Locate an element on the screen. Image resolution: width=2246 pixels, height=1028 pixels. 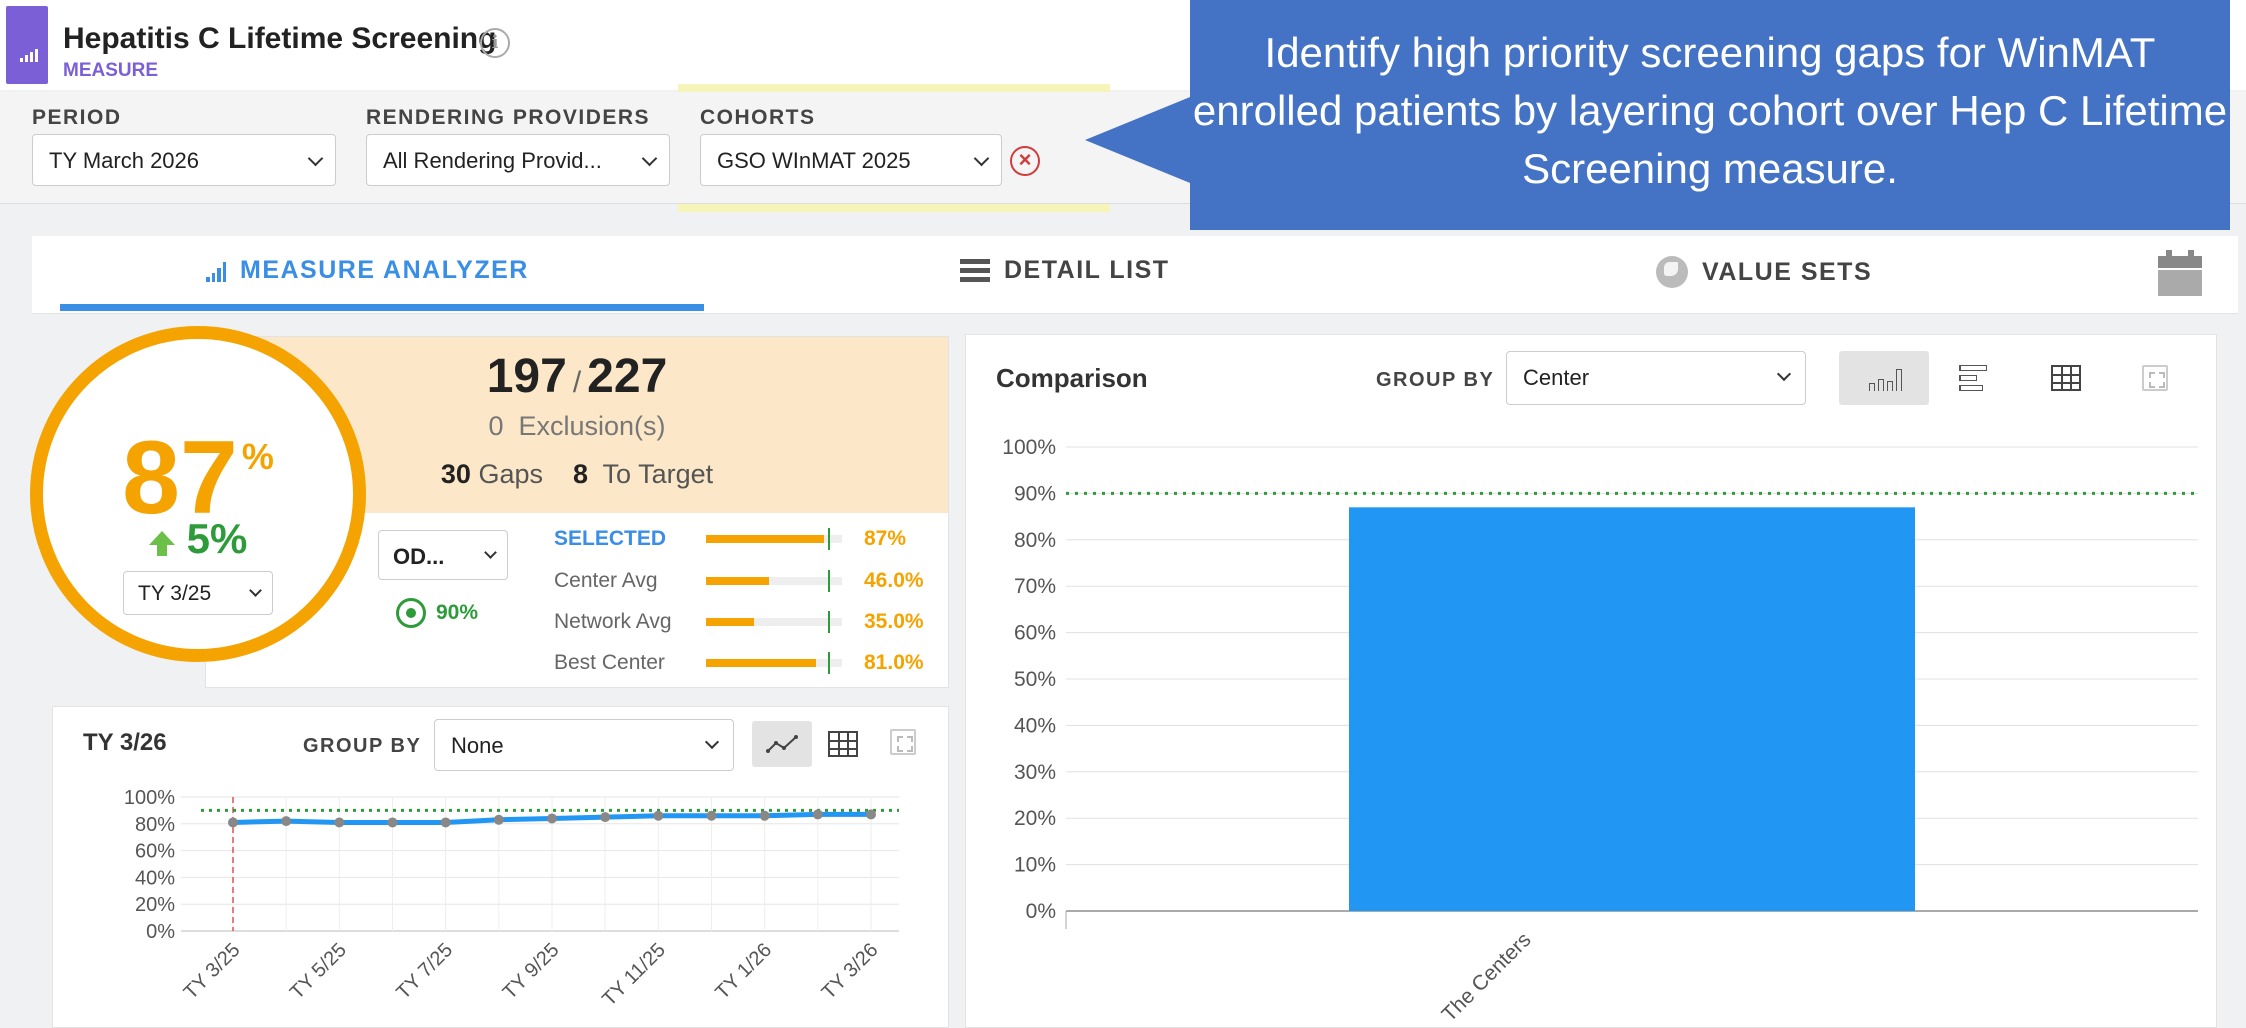
comparison-row: SELECTED 87% is located at coordinates (749, 539).